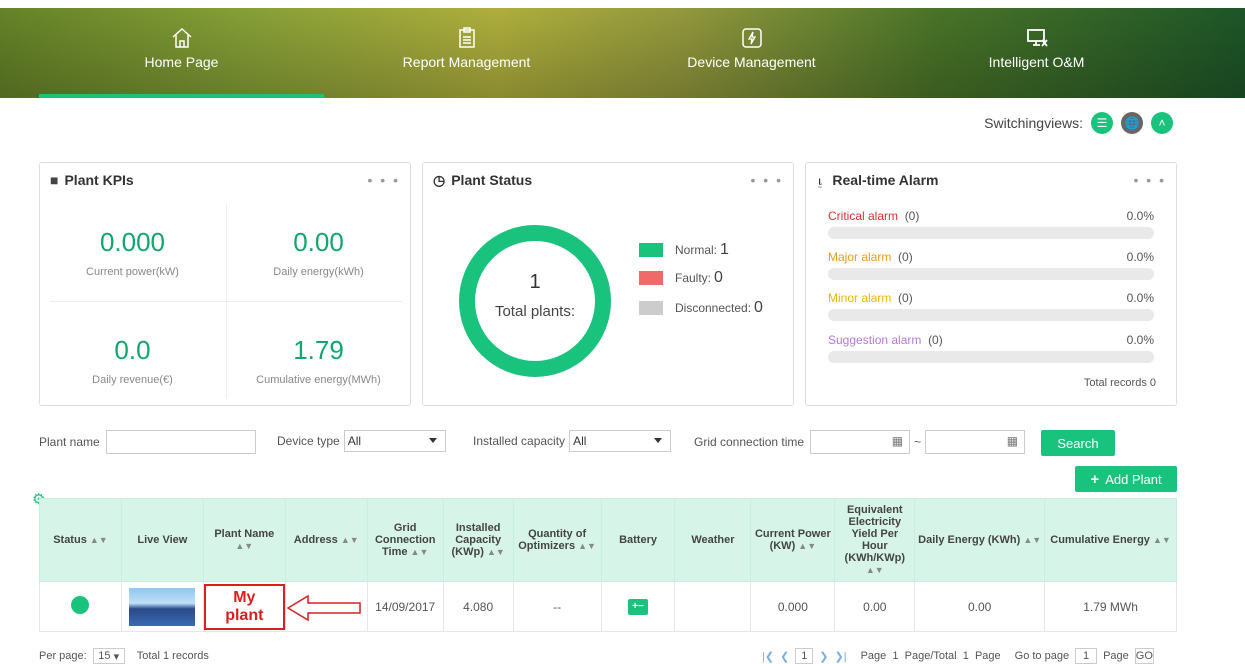 This screenshot has height=664, width=1245. I want to click on nav-report: Report Management, so click(466, 53).